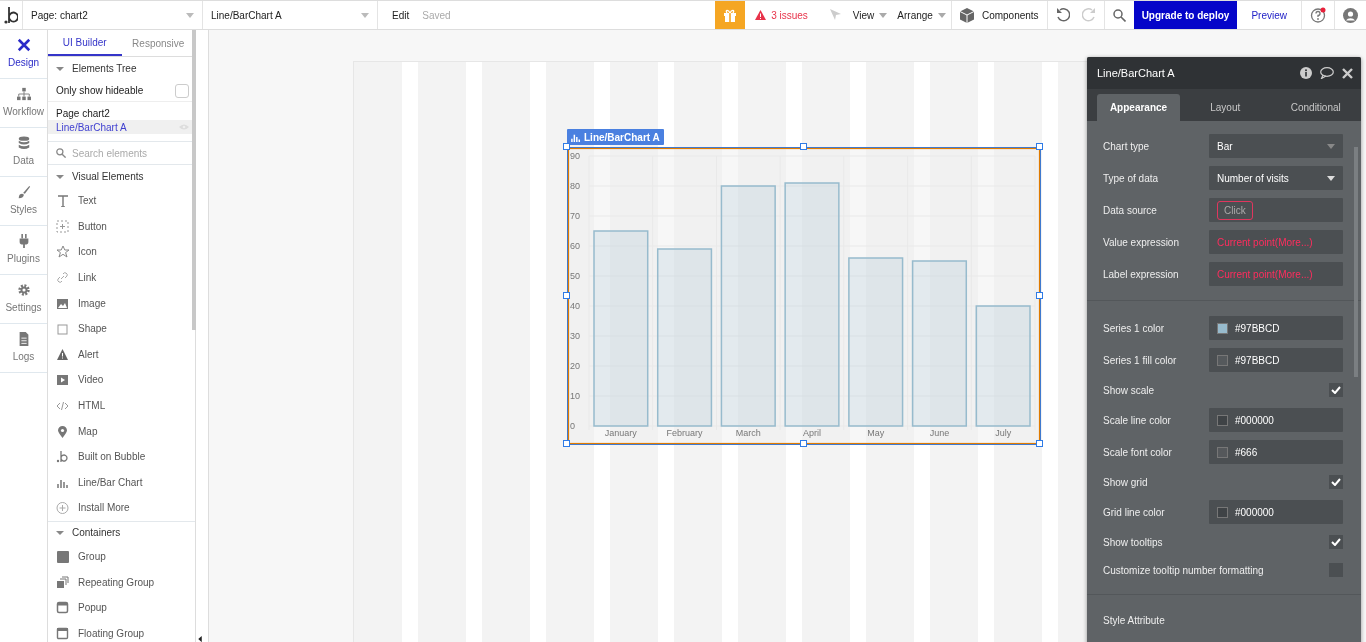 This screenshot has height=642, width=1366. I want to click on axis-label: March, so click(748, 433).